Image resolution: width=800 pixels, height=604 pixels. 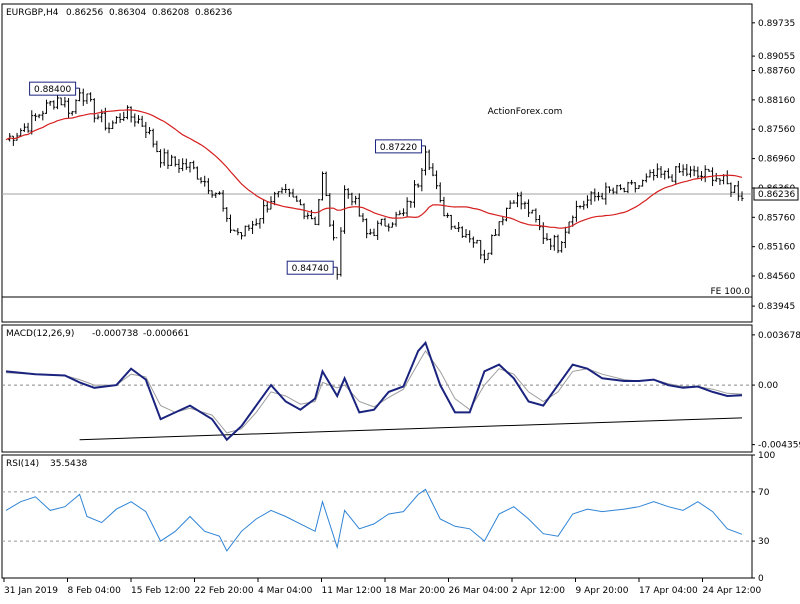 What do you see at coordinates (127, 13) in the screenshot?
I see `ohlc-readout-value: 0.86304` at bounding box center [127, 13].